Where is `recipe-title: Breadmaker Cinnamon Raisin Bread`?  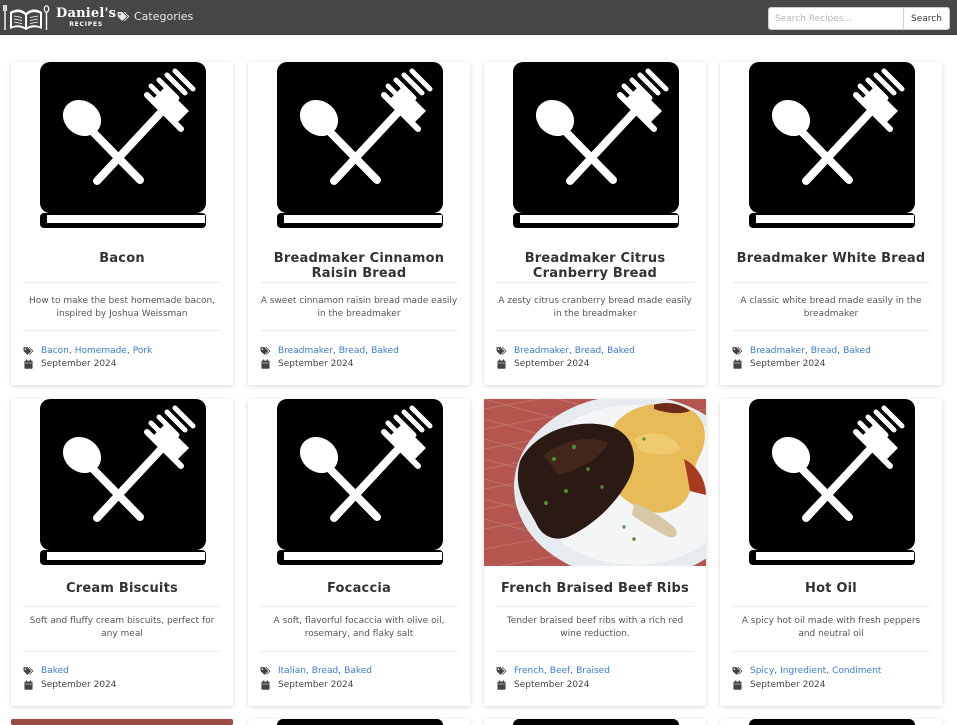
recipe-title: Breadmaker Cinnamon Raisin Bread is located at coordinates (359, 266).